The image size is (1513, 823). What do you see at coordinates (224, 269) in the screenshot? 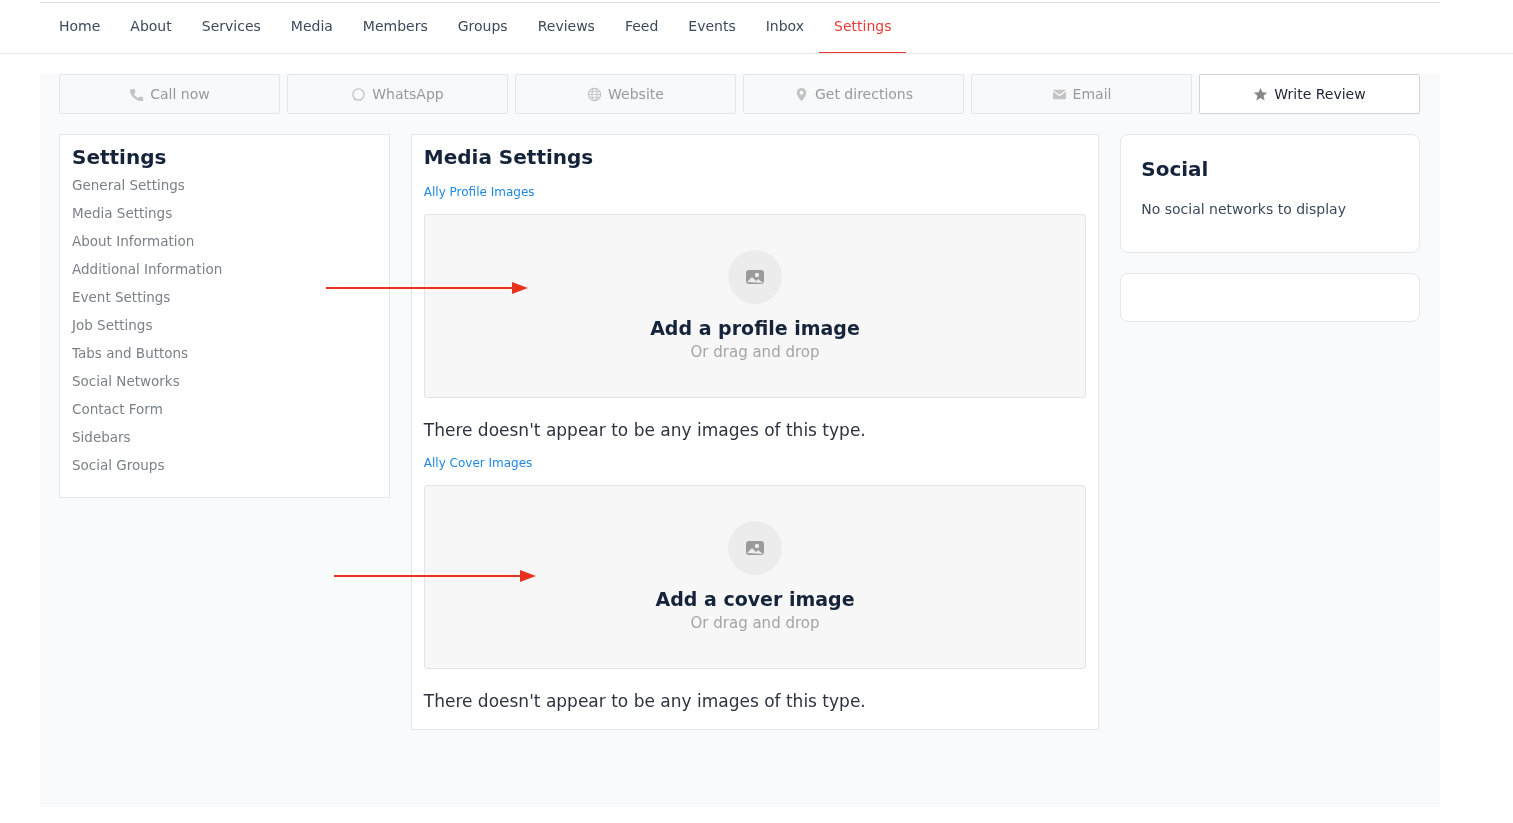
I see `settings-menu-item: Additional Information` at bounding box center [224, 269].